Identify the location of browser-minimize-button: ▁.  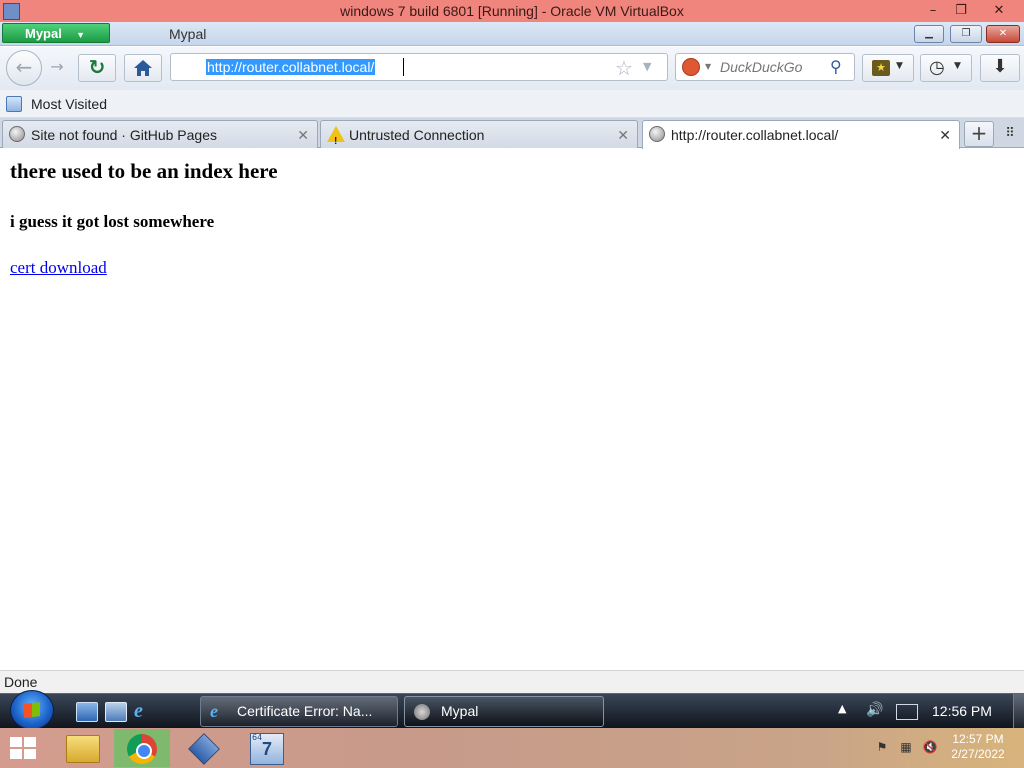
(929, 34).